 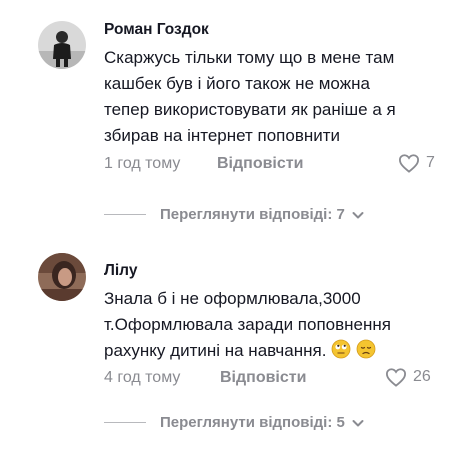 I want to click on view-replies-label: Переглянути відповіді: 7, so click(x=252, y=214).